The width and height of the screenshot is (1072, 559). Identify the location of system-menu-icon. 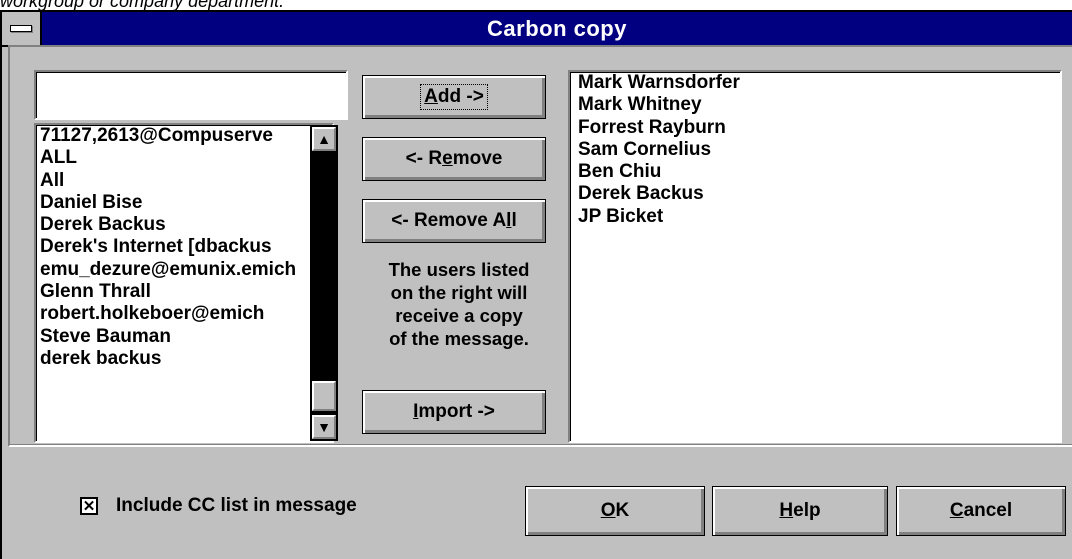
(21, 28).